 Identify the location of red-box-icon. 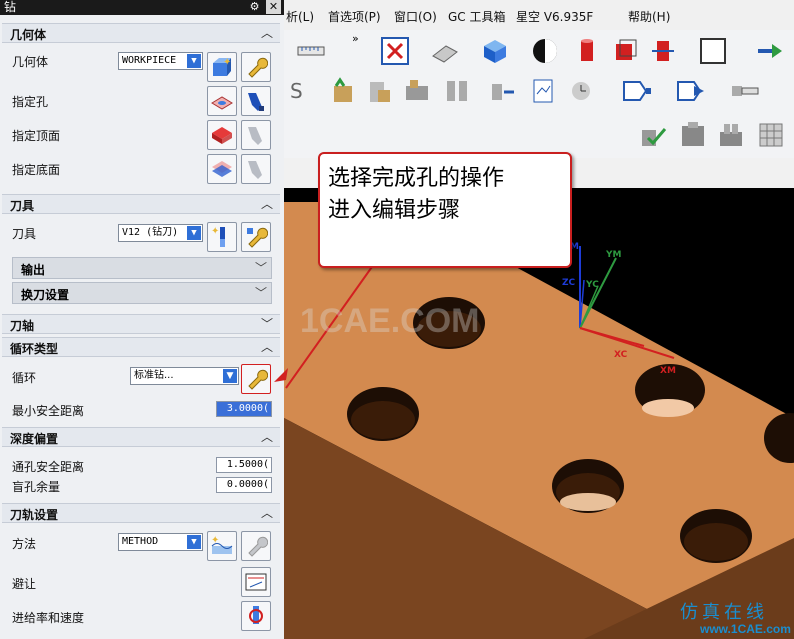
(625, 51).